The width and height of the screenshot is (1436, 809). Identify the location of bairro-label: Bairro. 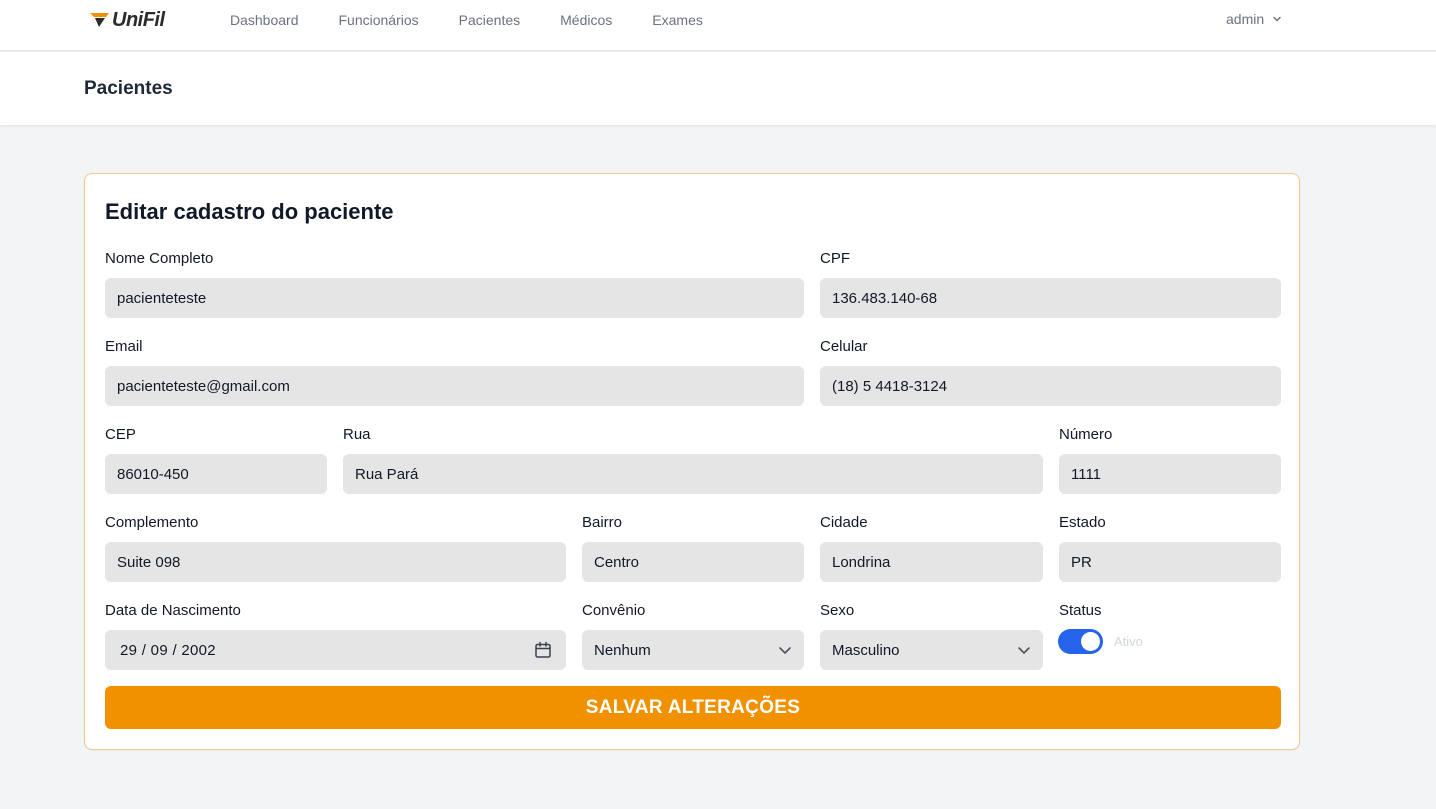
(602, 522).